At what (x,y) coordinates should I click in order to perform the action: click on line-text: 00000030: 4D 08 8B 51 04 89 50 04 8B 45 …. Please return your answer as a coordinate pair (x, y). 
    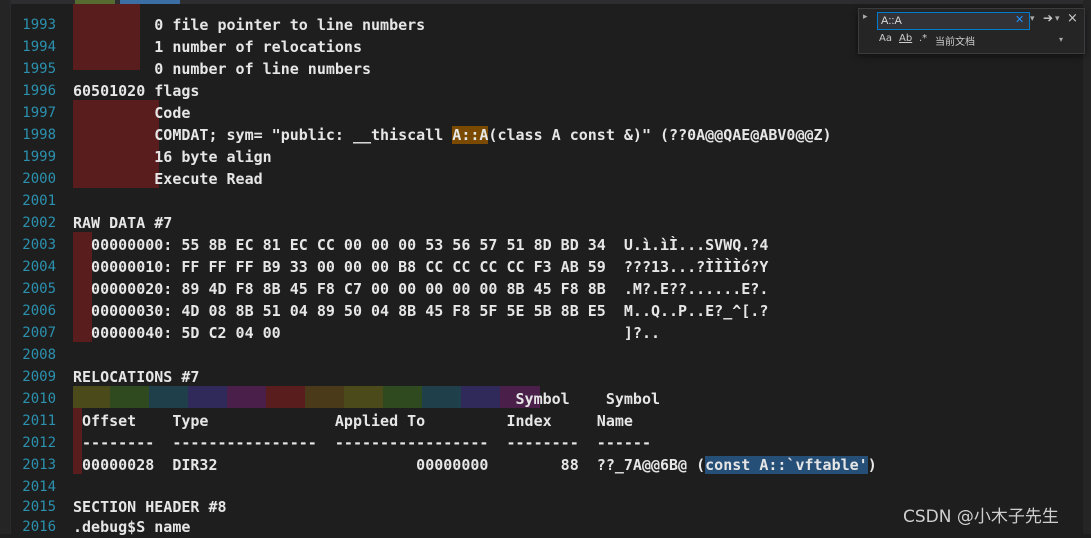
    Looking at the image, I should click on (421, 311).